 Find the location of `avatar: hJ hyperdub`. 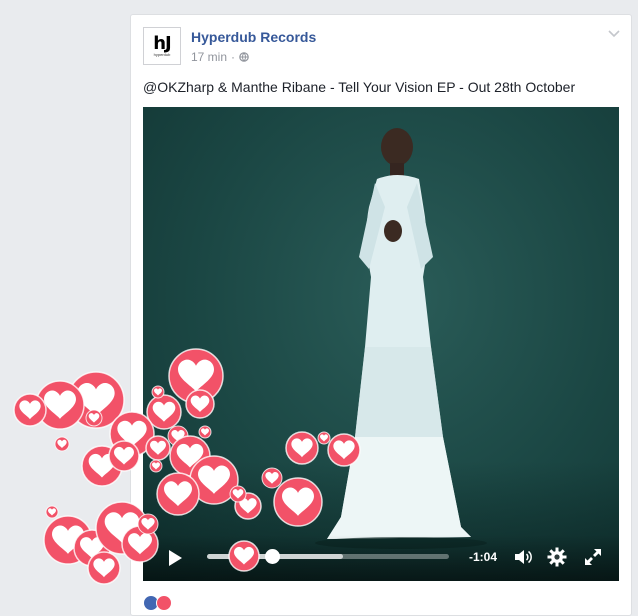

avatar: hJ hyperdub is located at coordinates (162, 46).